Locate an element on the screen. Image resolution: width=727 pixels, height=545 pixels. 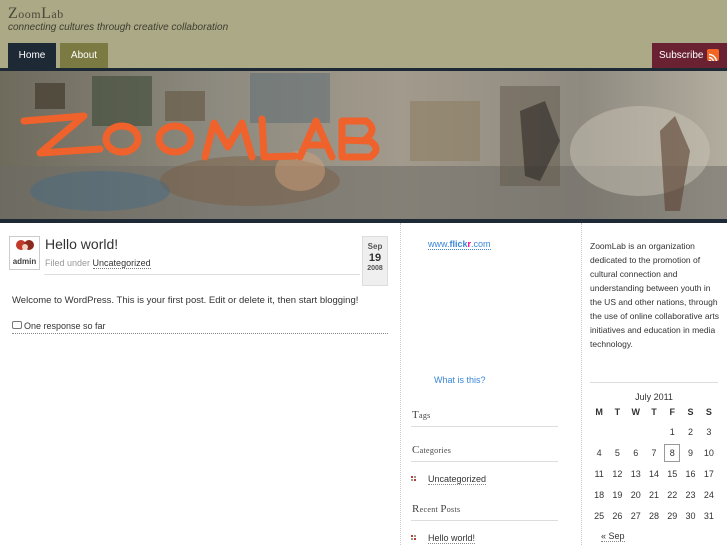
calendar-day-number: 14 is located at coordinates (653, 473).